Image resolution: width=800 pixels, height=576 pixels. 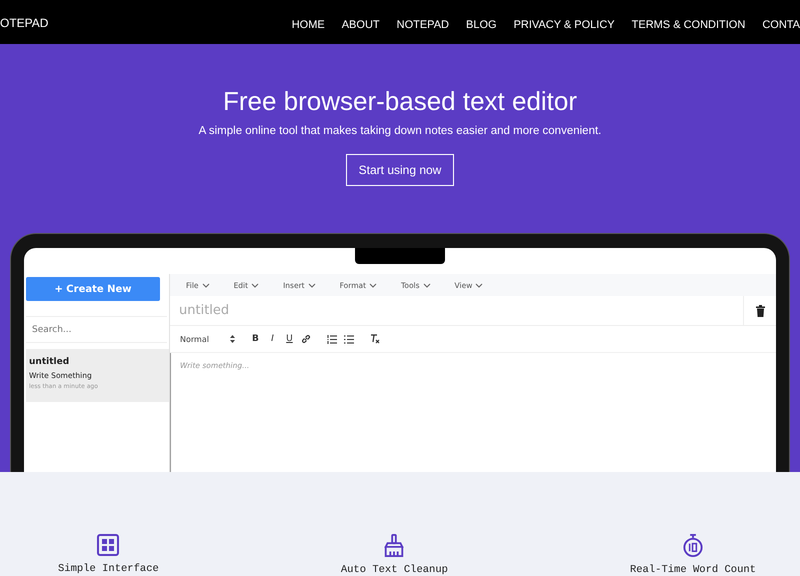 What do you see at coordinates (394, 570) in the screenshot?
I see `feature-title: Auto Text Cleanup` at bounding box center [394, 570].